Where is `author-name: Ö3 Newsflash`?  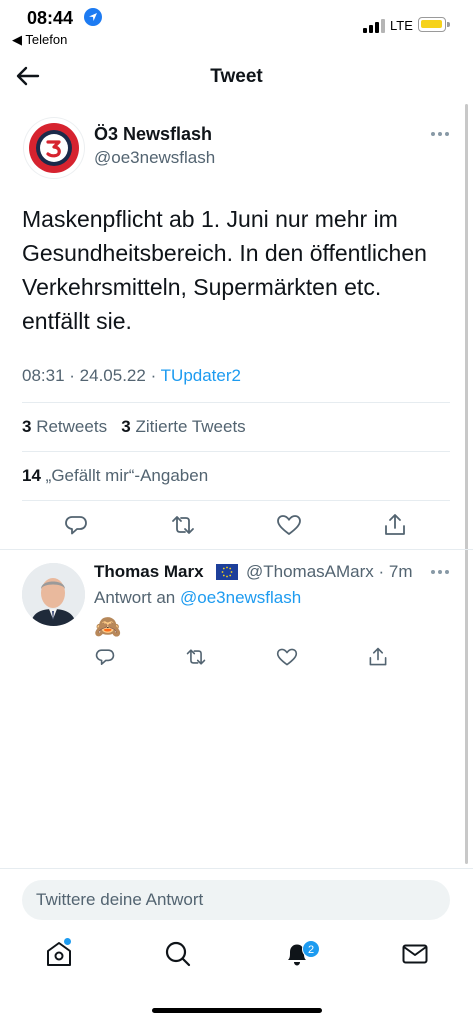 author-name: Ö3 Newsflash is located at coordinates (153, 134).